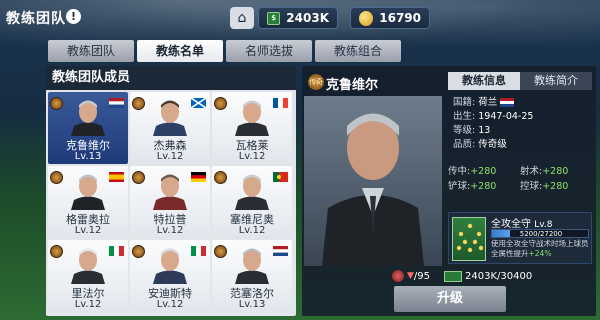 The width and height of the screenshot is (600, 320). What do you see at coordinates (269, 51) in the screenshot?
I see `tab-mentor-selection: 名师选拔` at bounding box center [269, 51].